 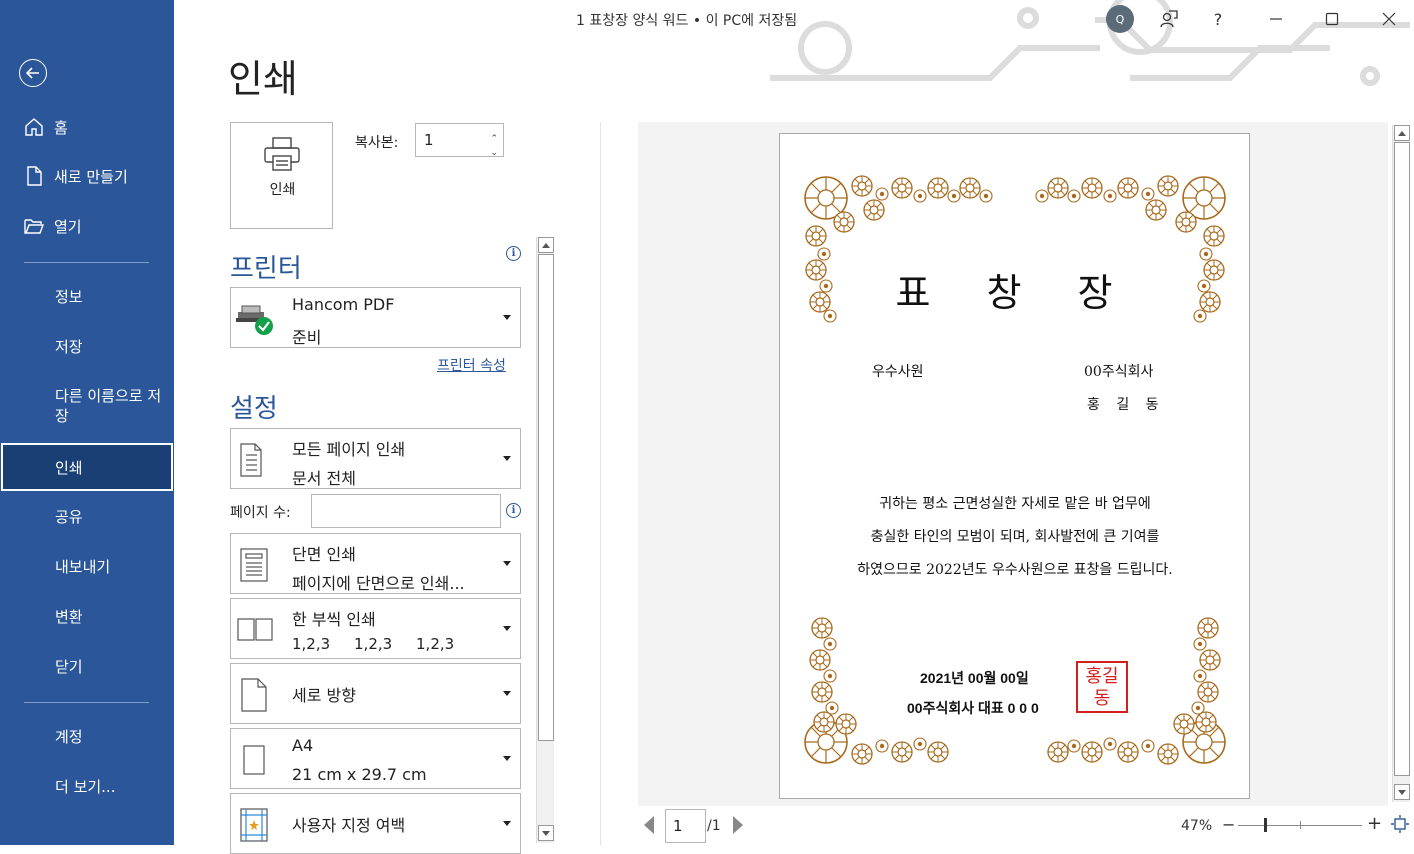 I want to click on avatar: Q, so click(x=1120, y=19).